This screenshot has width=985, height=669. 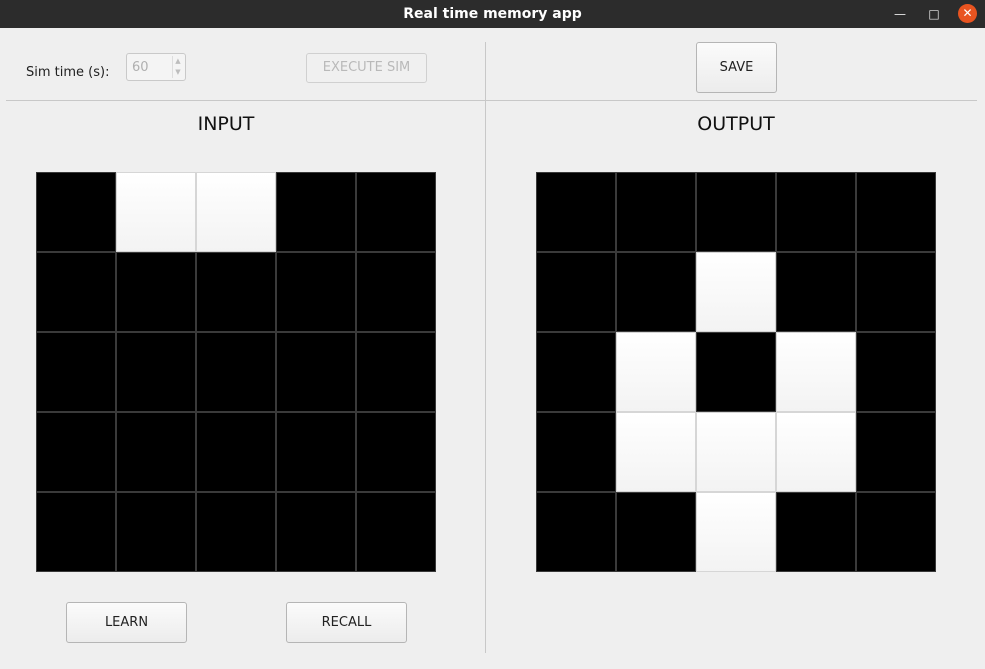 I want to click on execute-sim-button: EXECUTE SIM, so click(x=366, y=68).